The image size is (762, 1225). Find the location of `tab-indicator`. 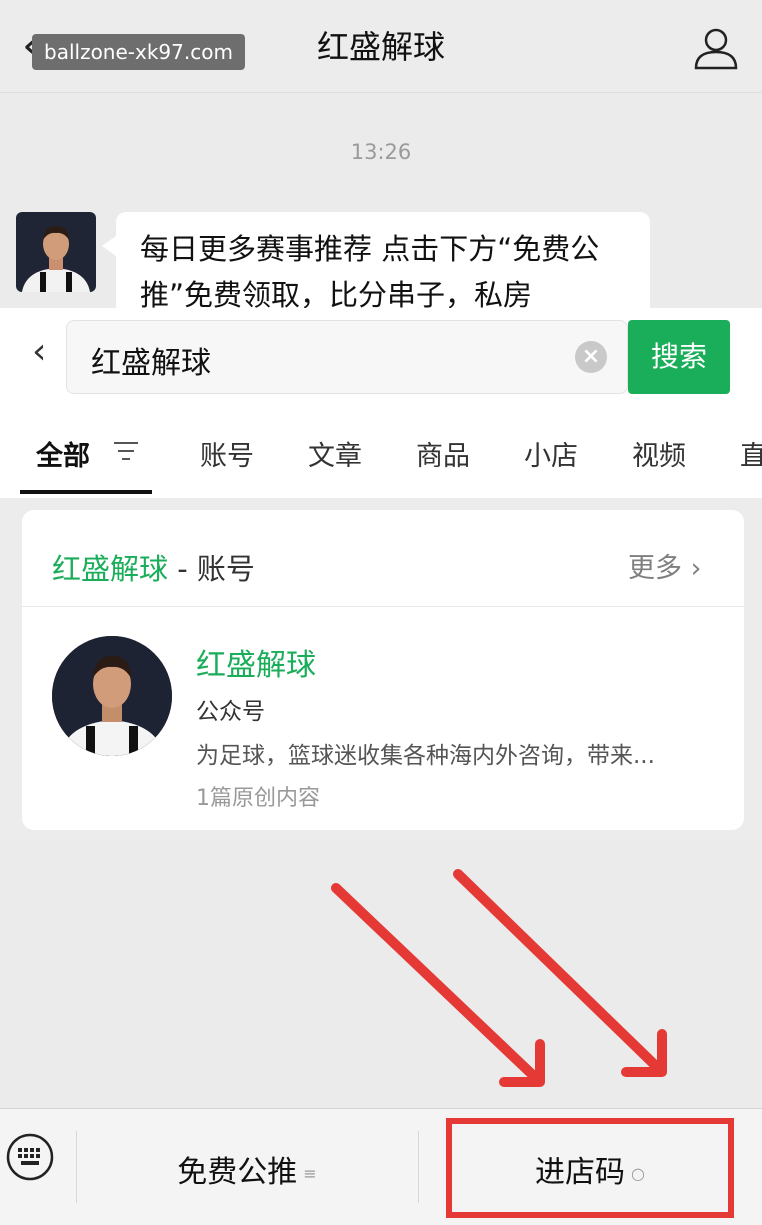

tab-indicator is located at coordinates (86, 492).